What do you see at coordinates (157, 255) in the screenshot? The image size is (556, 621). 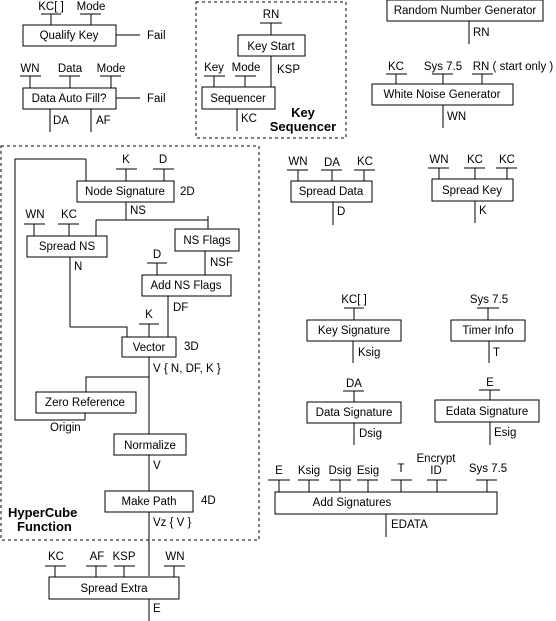 I see `add-ns-flags-input-d: D` at bounding box center [157, 255].